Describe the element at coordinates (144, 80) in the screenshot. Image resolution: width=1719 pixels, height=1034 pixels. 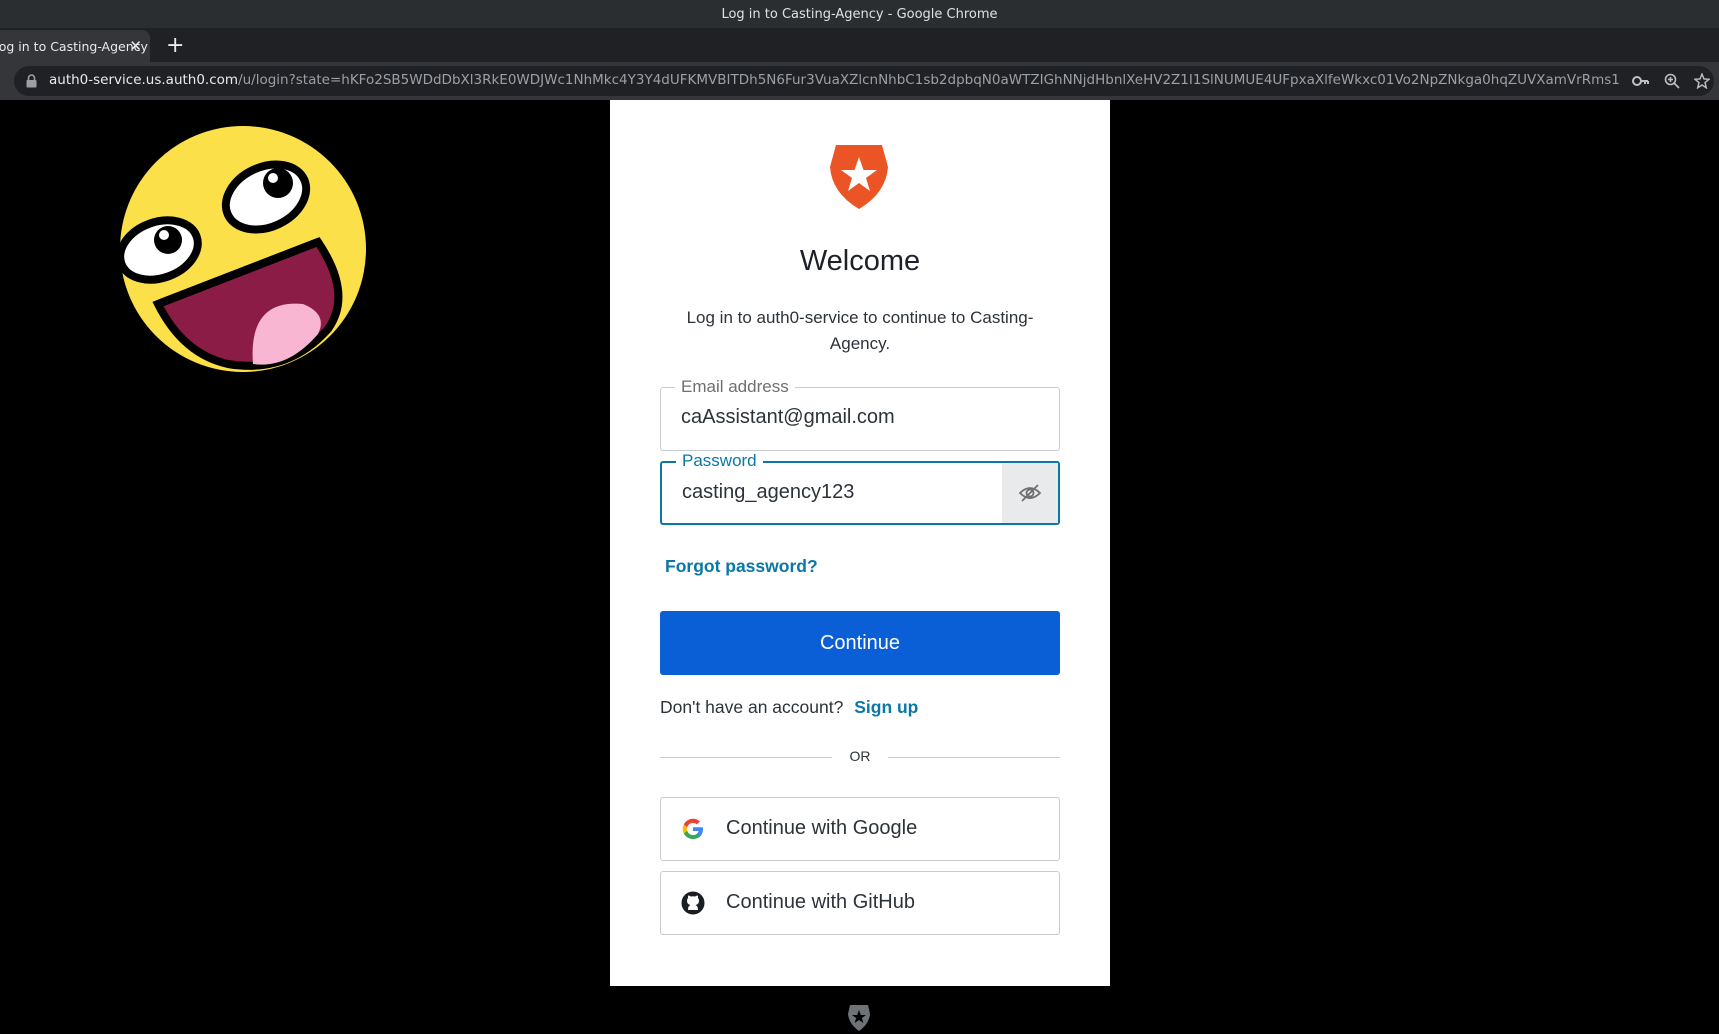
I see `url-host: auth0-service.us.auth0.com` at that location.